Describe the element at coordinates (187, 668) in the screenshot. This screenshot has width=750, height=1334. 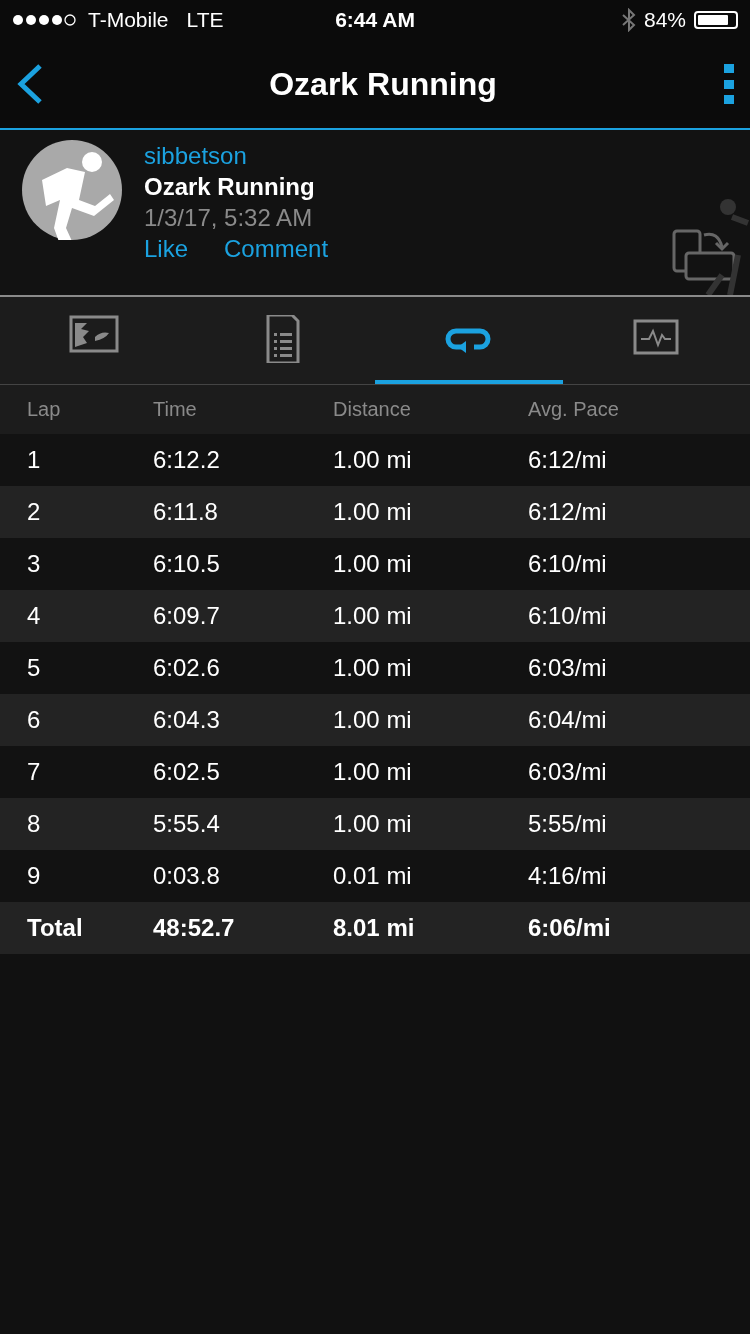
I see `table-cell-text: 6:02.6` at that location.